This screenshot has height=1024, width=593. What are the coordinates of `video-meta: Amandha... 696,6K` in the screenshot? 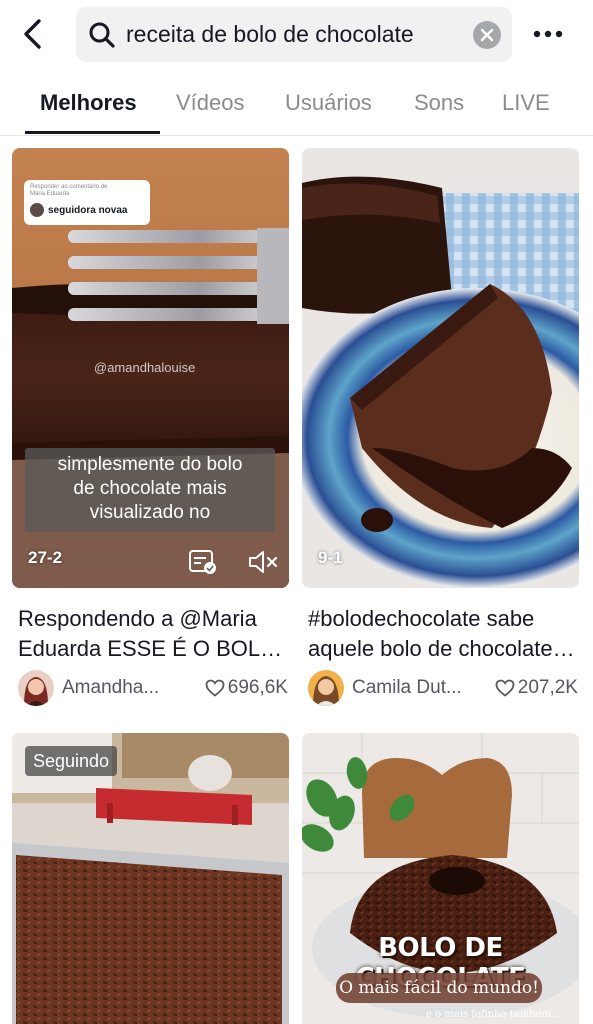 It's located at (153, 688).